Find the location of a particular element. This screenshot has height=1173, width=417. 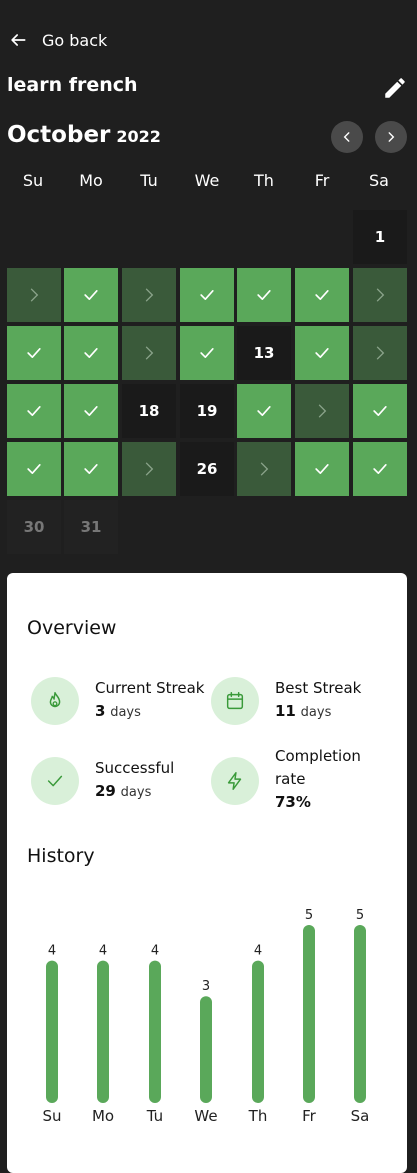

history-bar-tu is located at coordinates (155, 1031).